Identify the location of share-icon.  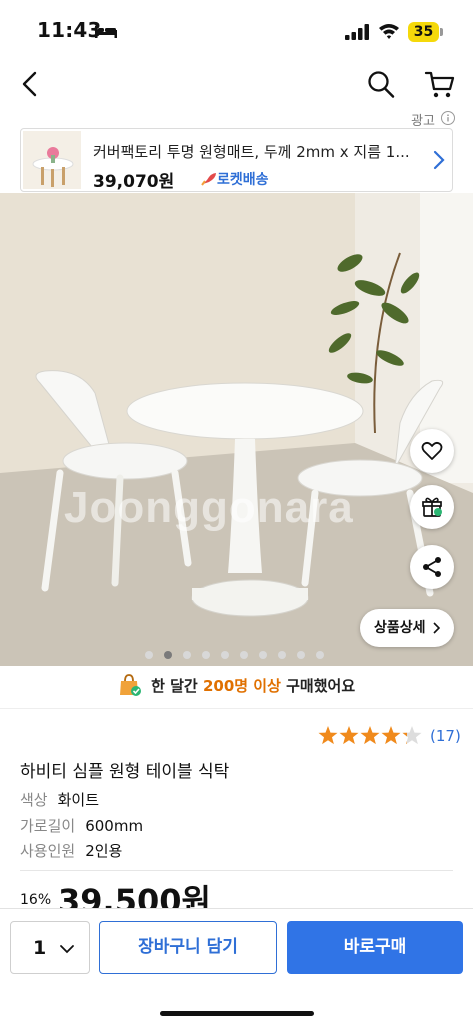
(432, 567).